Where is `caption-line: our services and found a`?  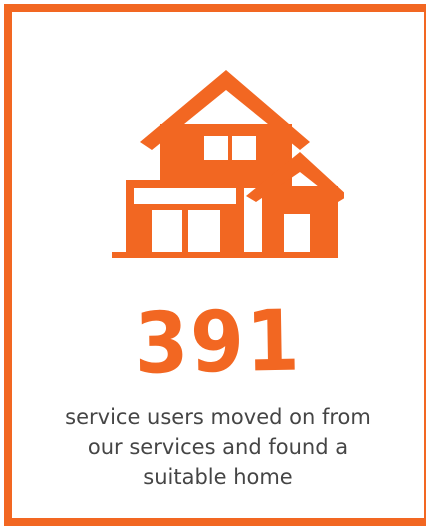
caption-line: our services and found a is located at coordinates (218, 447).